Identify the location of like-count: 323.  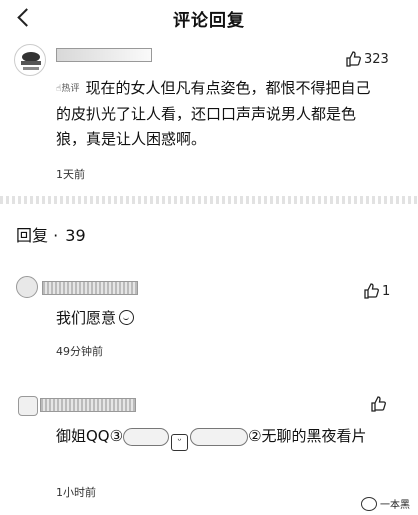
(376, 59).